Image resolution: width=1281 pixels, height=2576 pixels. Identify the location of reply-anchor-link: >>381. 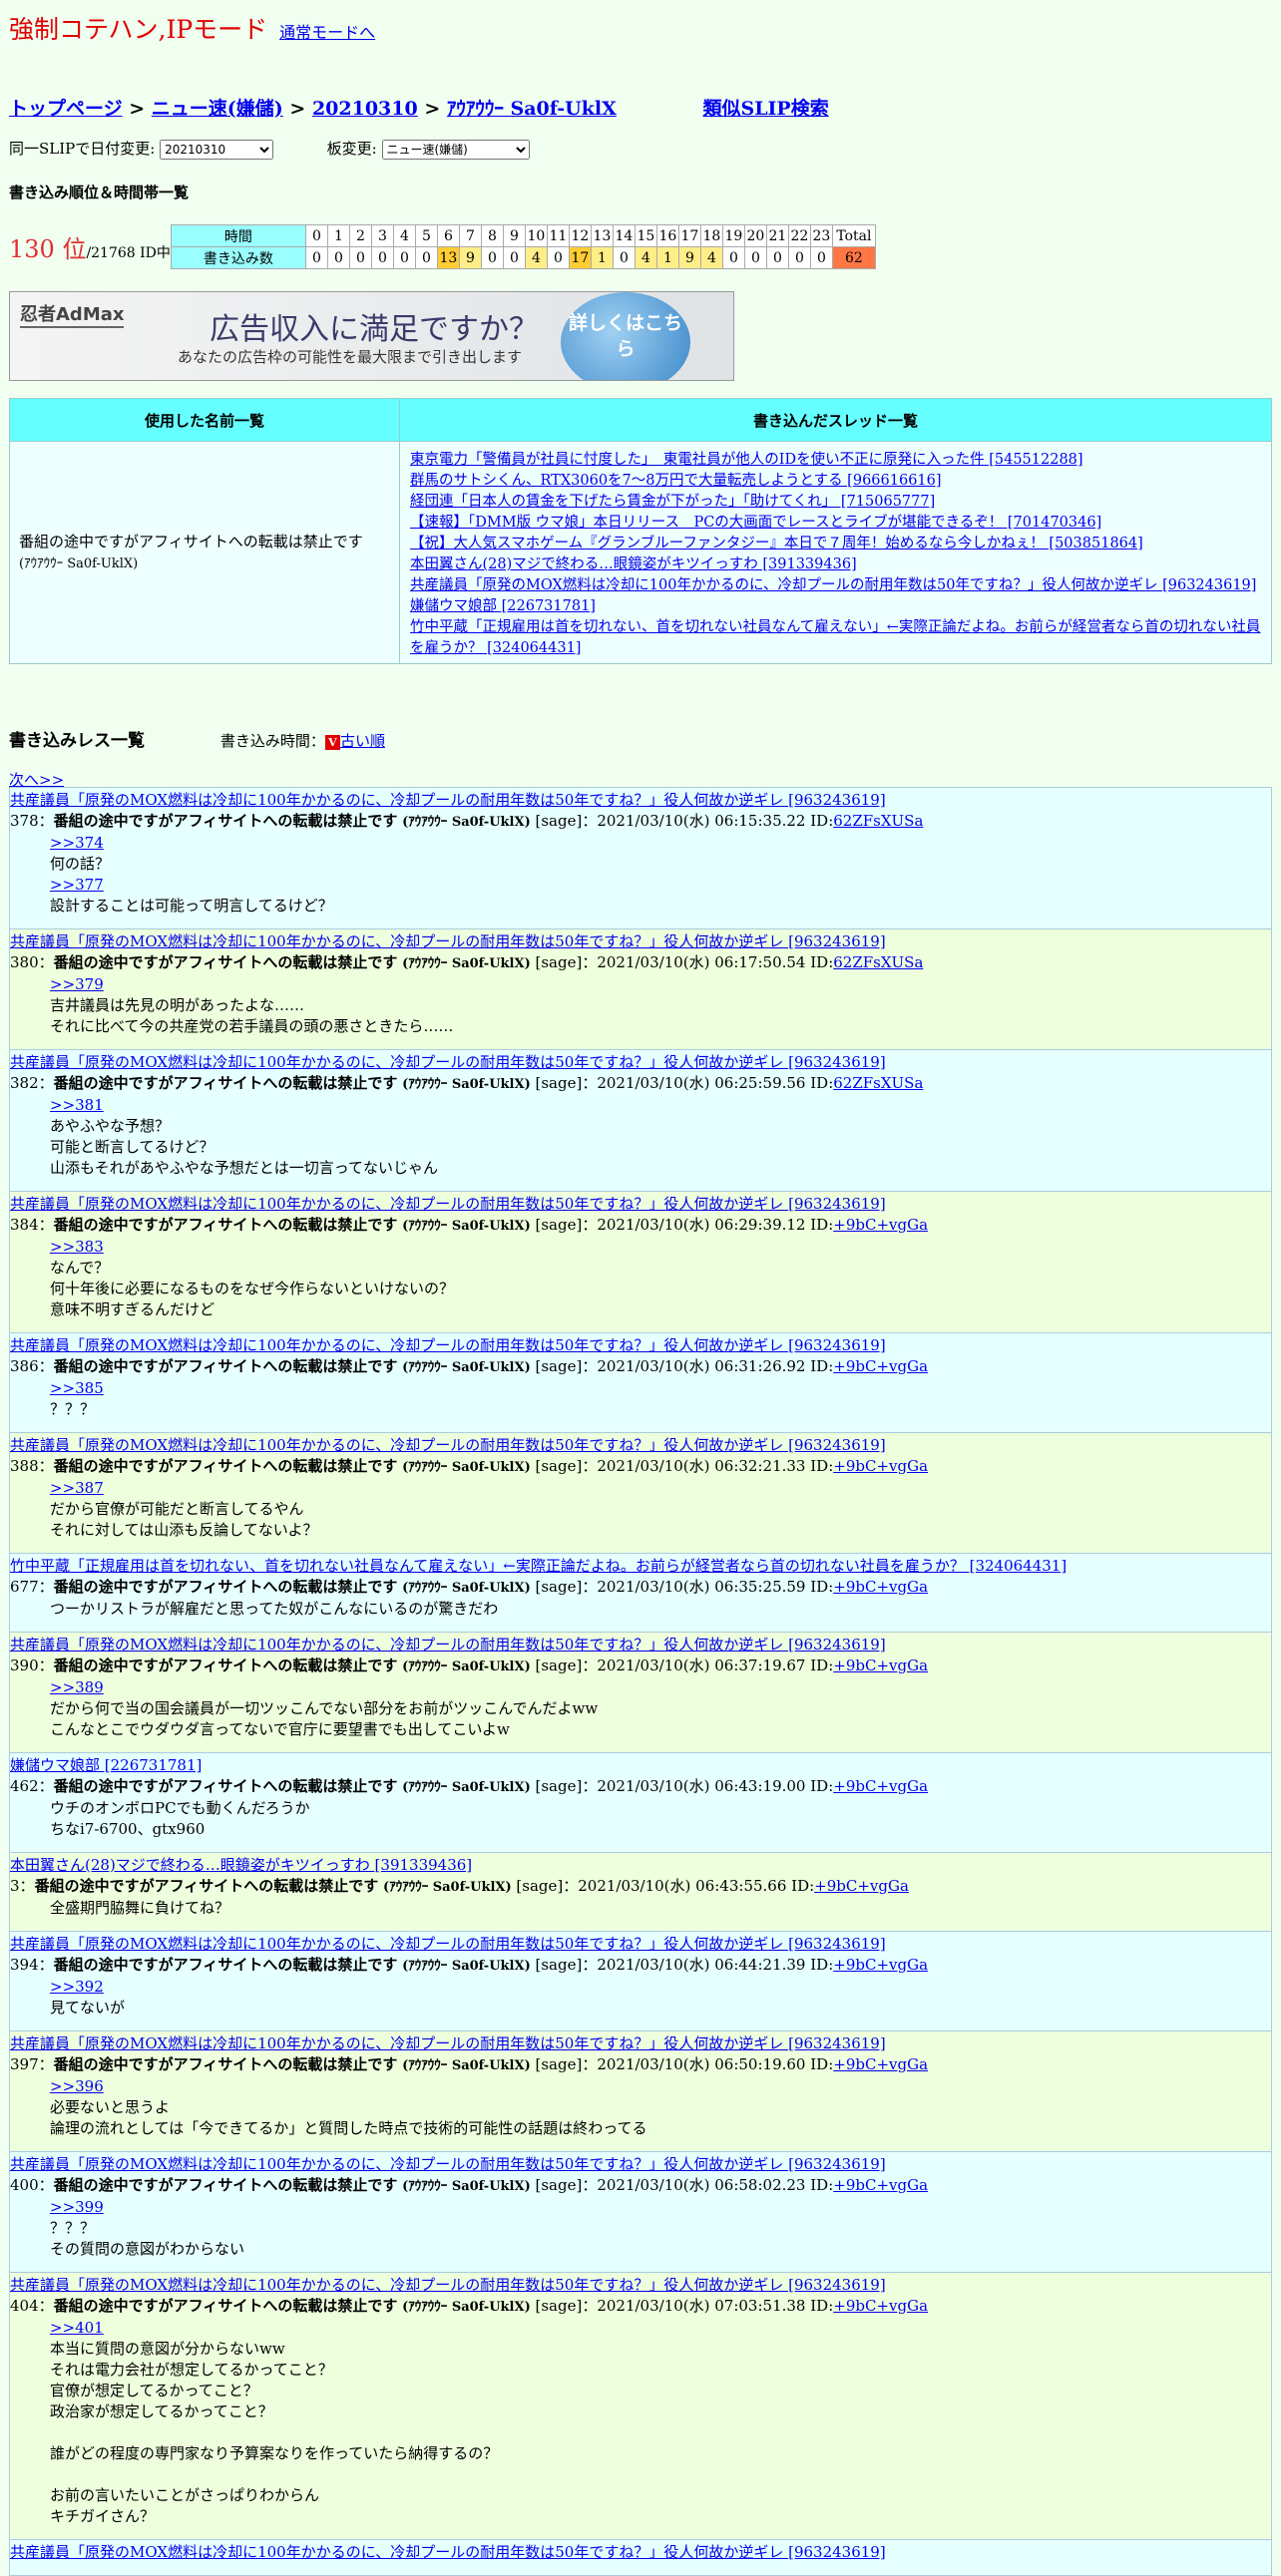
(660, 1105).